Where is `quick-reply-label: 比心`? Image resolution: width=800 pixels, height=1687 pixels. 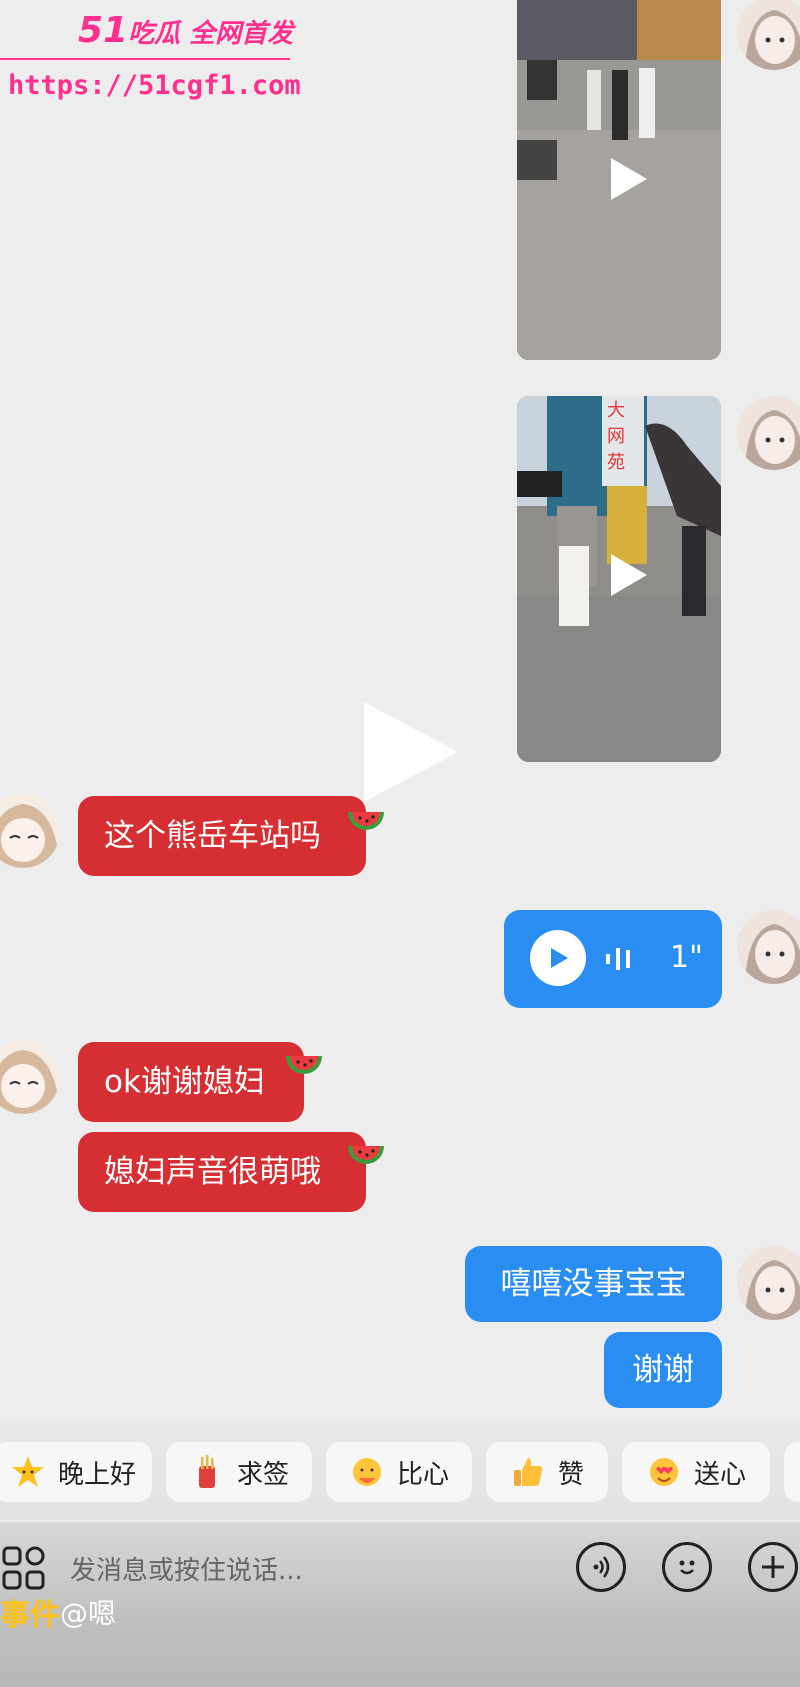
quick-reply-label: 比心 is located at coordinates (422, 1474).